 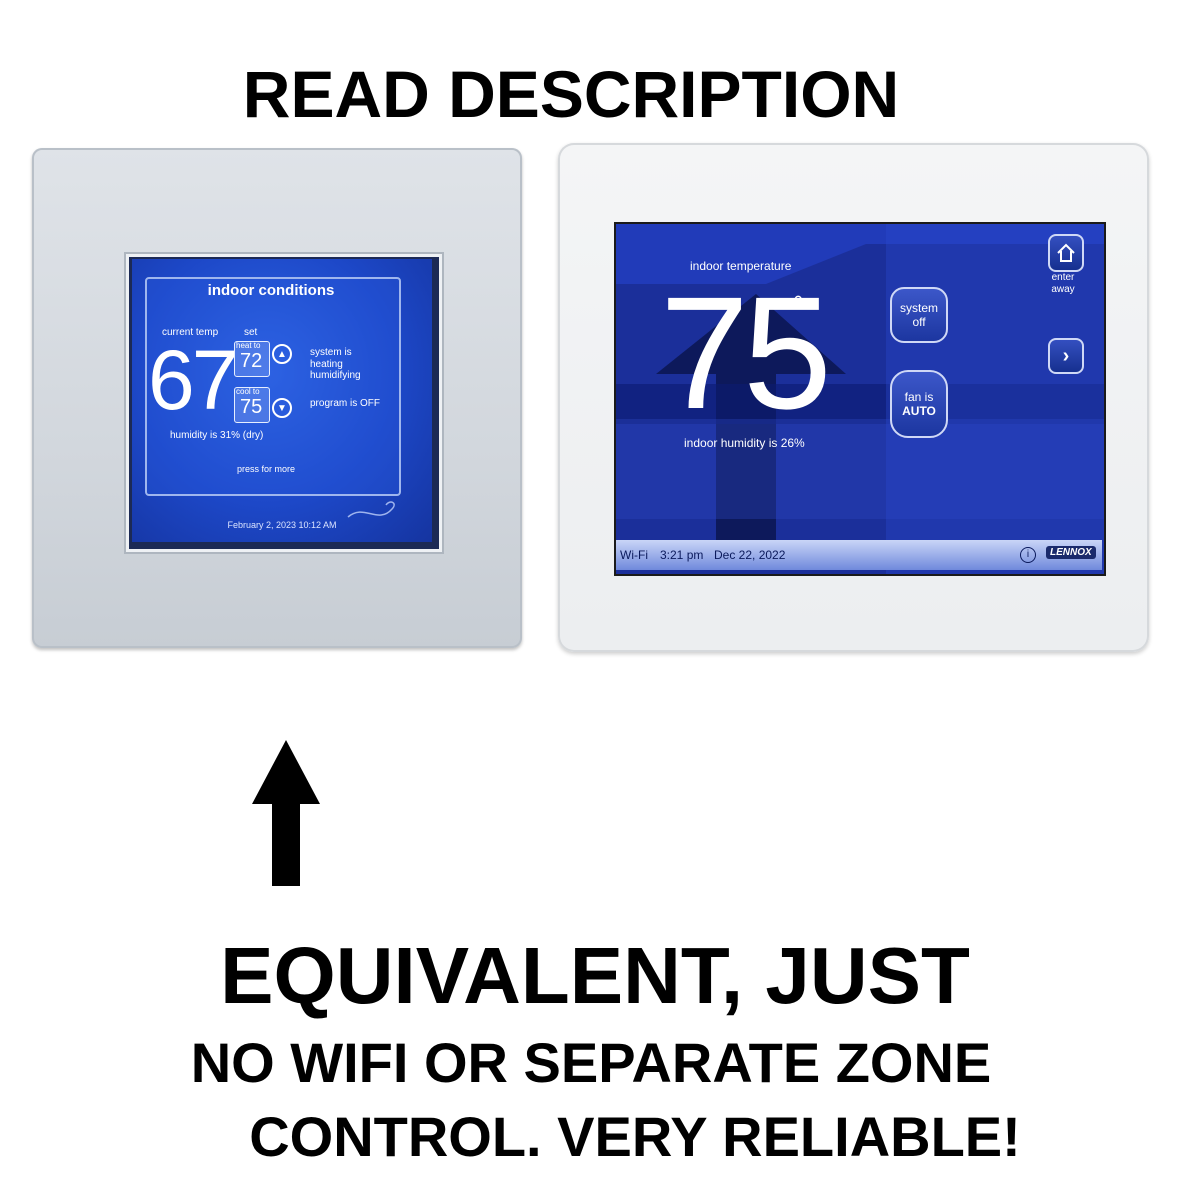 I want to click on press-for-more: press for more, so click(x=266, y=469).